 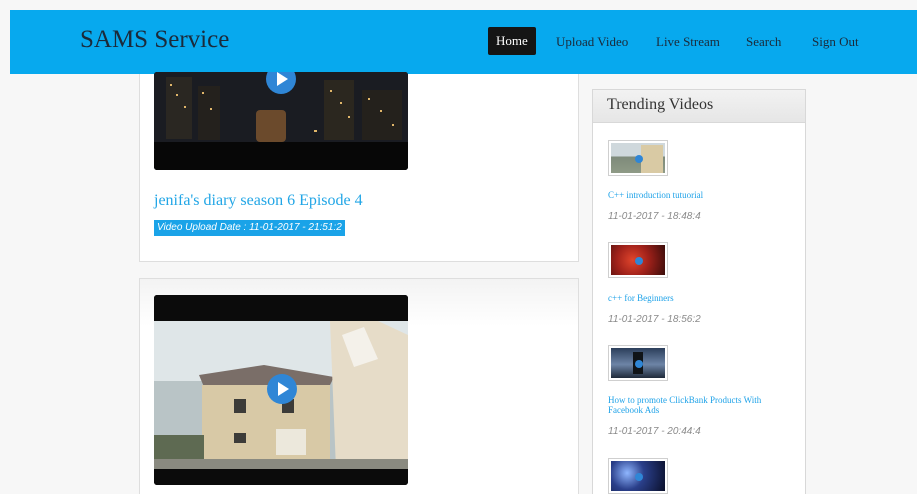 What do you see at coordinates (592, 42) in the screenshot?
I see `nav-upload-video: Upload Video` at bounding box center [592, 42].